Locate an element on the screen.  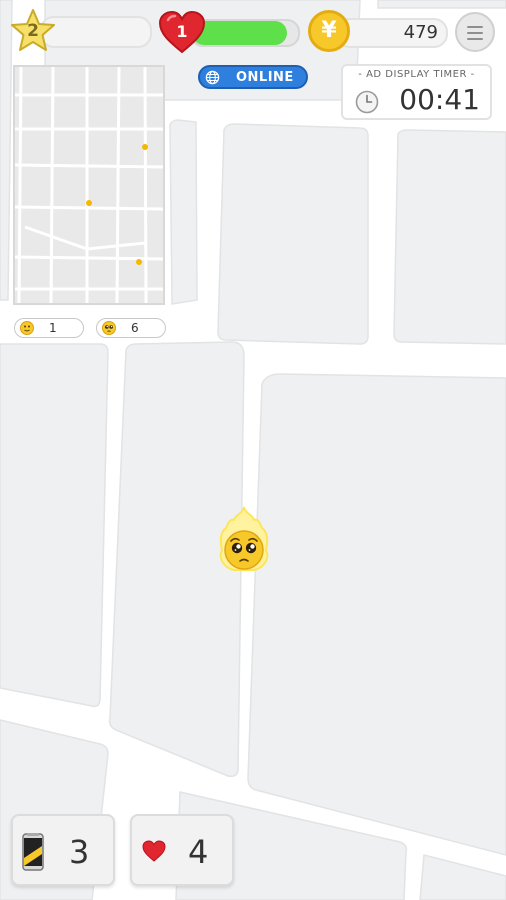
heart-item-count: 4 is located at coordinates (198, 852).